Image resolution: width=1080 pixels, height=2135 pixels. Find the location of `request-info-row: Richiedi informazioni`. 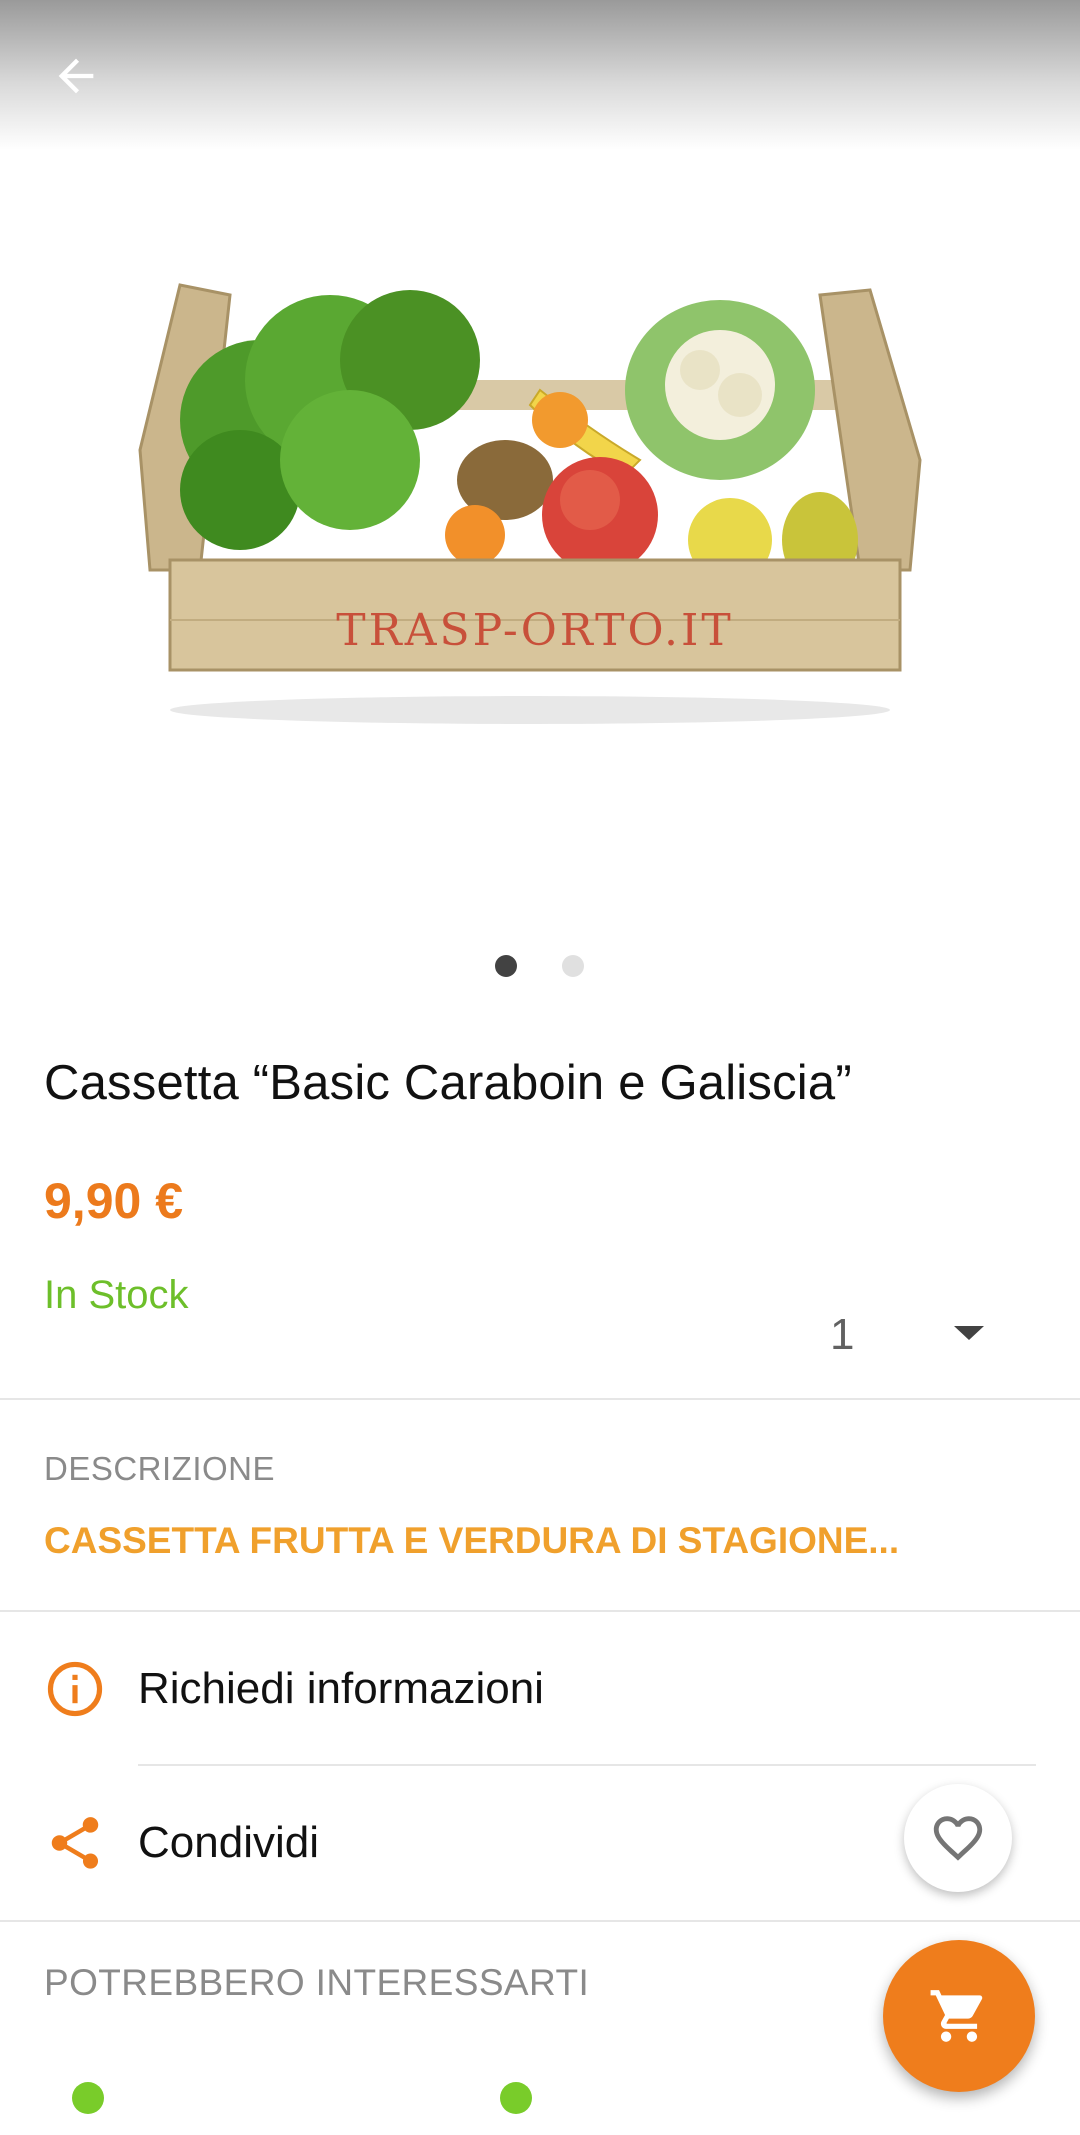

request-info-row: Richiedi informazioni is located at coordinates (540, 1689).